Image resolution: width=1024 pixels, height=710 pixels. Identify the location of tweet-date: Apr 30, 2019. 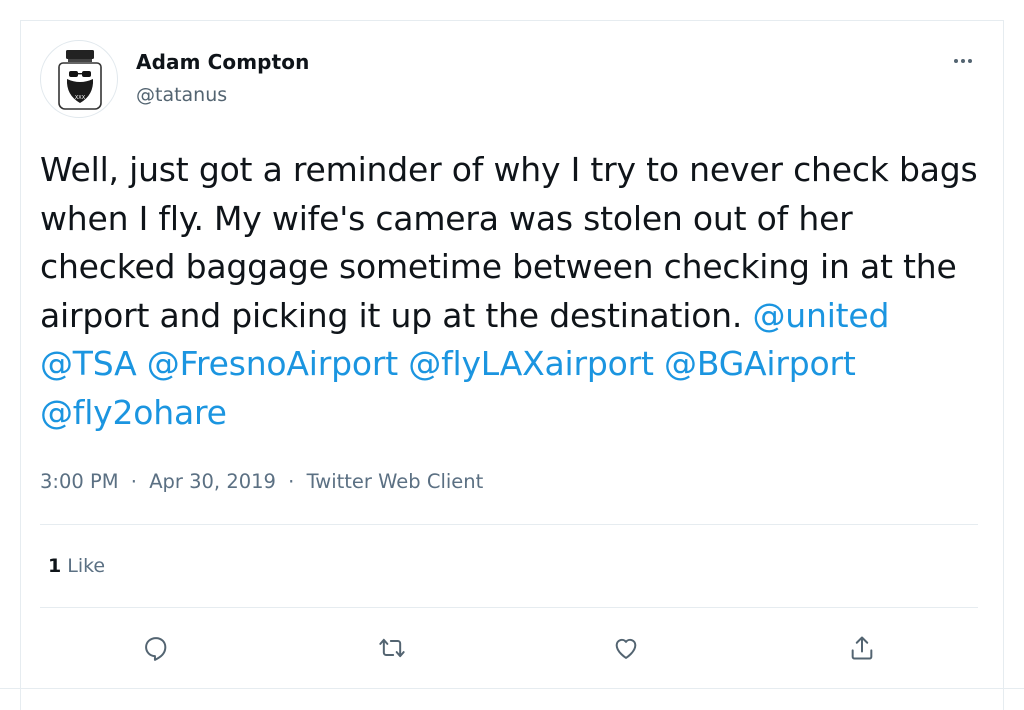
(212, 481).